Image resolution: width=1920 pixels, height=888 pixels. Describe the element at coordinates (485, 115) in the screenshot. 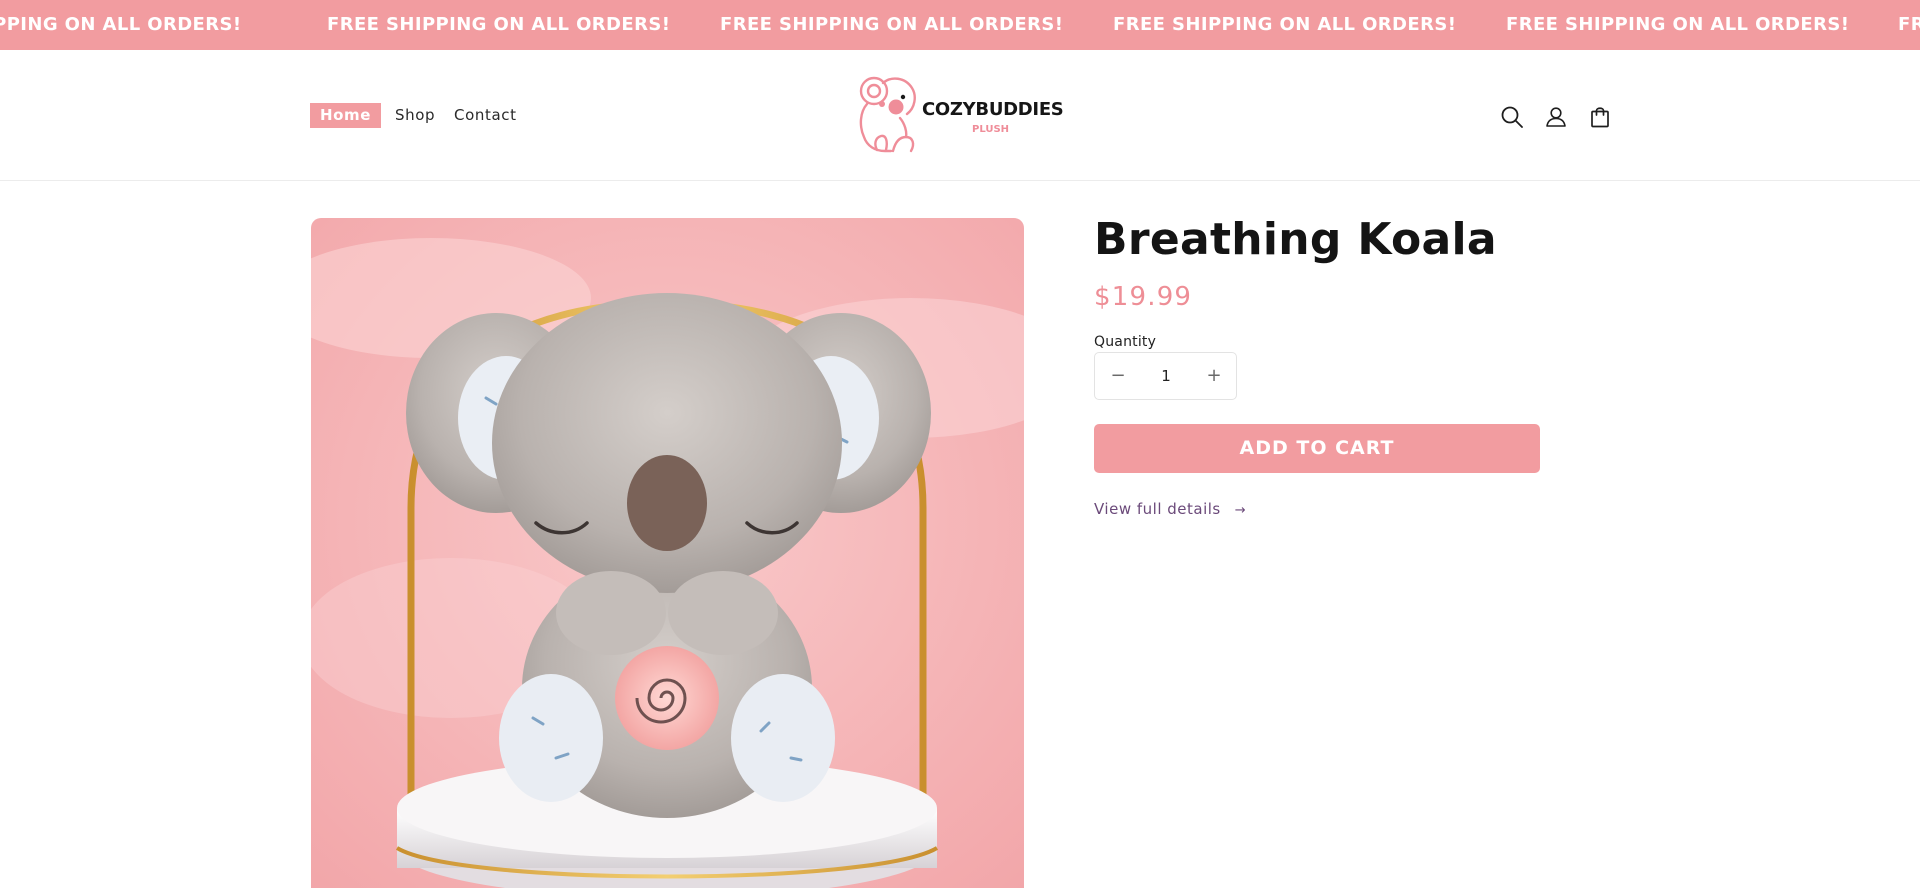

I see `nav-contact-link: Contact` at that location.